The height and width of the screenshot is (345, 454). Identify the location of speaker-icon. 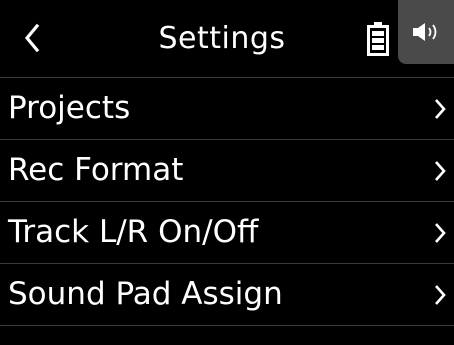
(425, 32).